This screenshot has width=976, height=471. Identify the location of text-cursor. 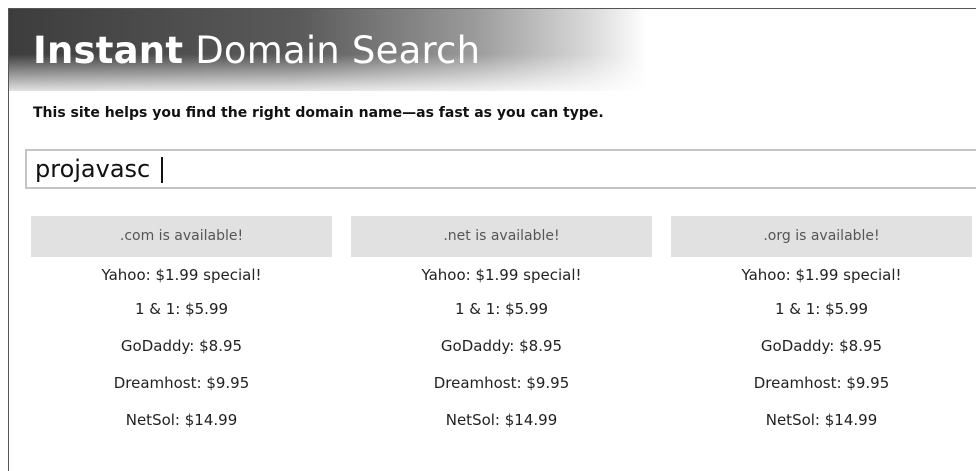
(162, 170).